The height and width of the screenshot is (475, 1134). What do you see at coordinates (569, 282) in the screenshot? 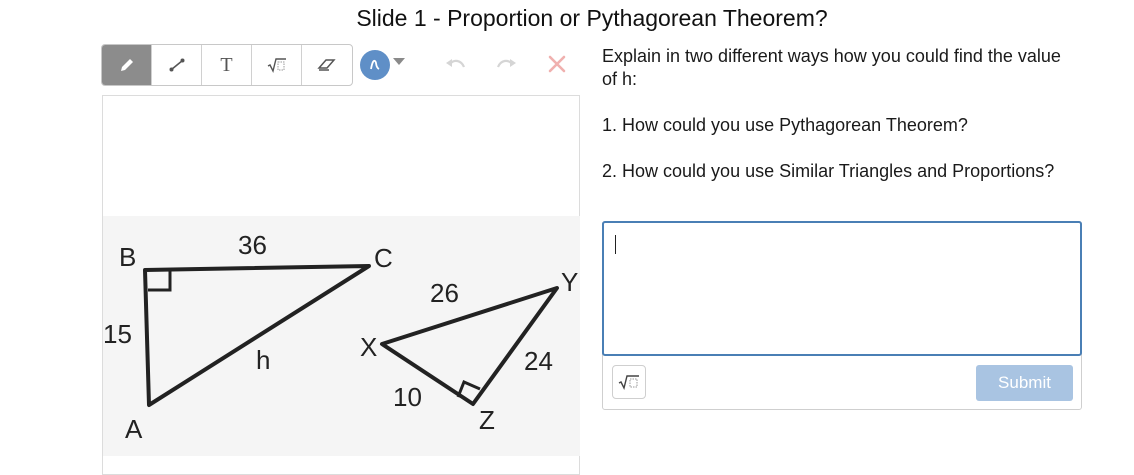
I see `vertex-label-y: Y` at bounding box center [569, 282].